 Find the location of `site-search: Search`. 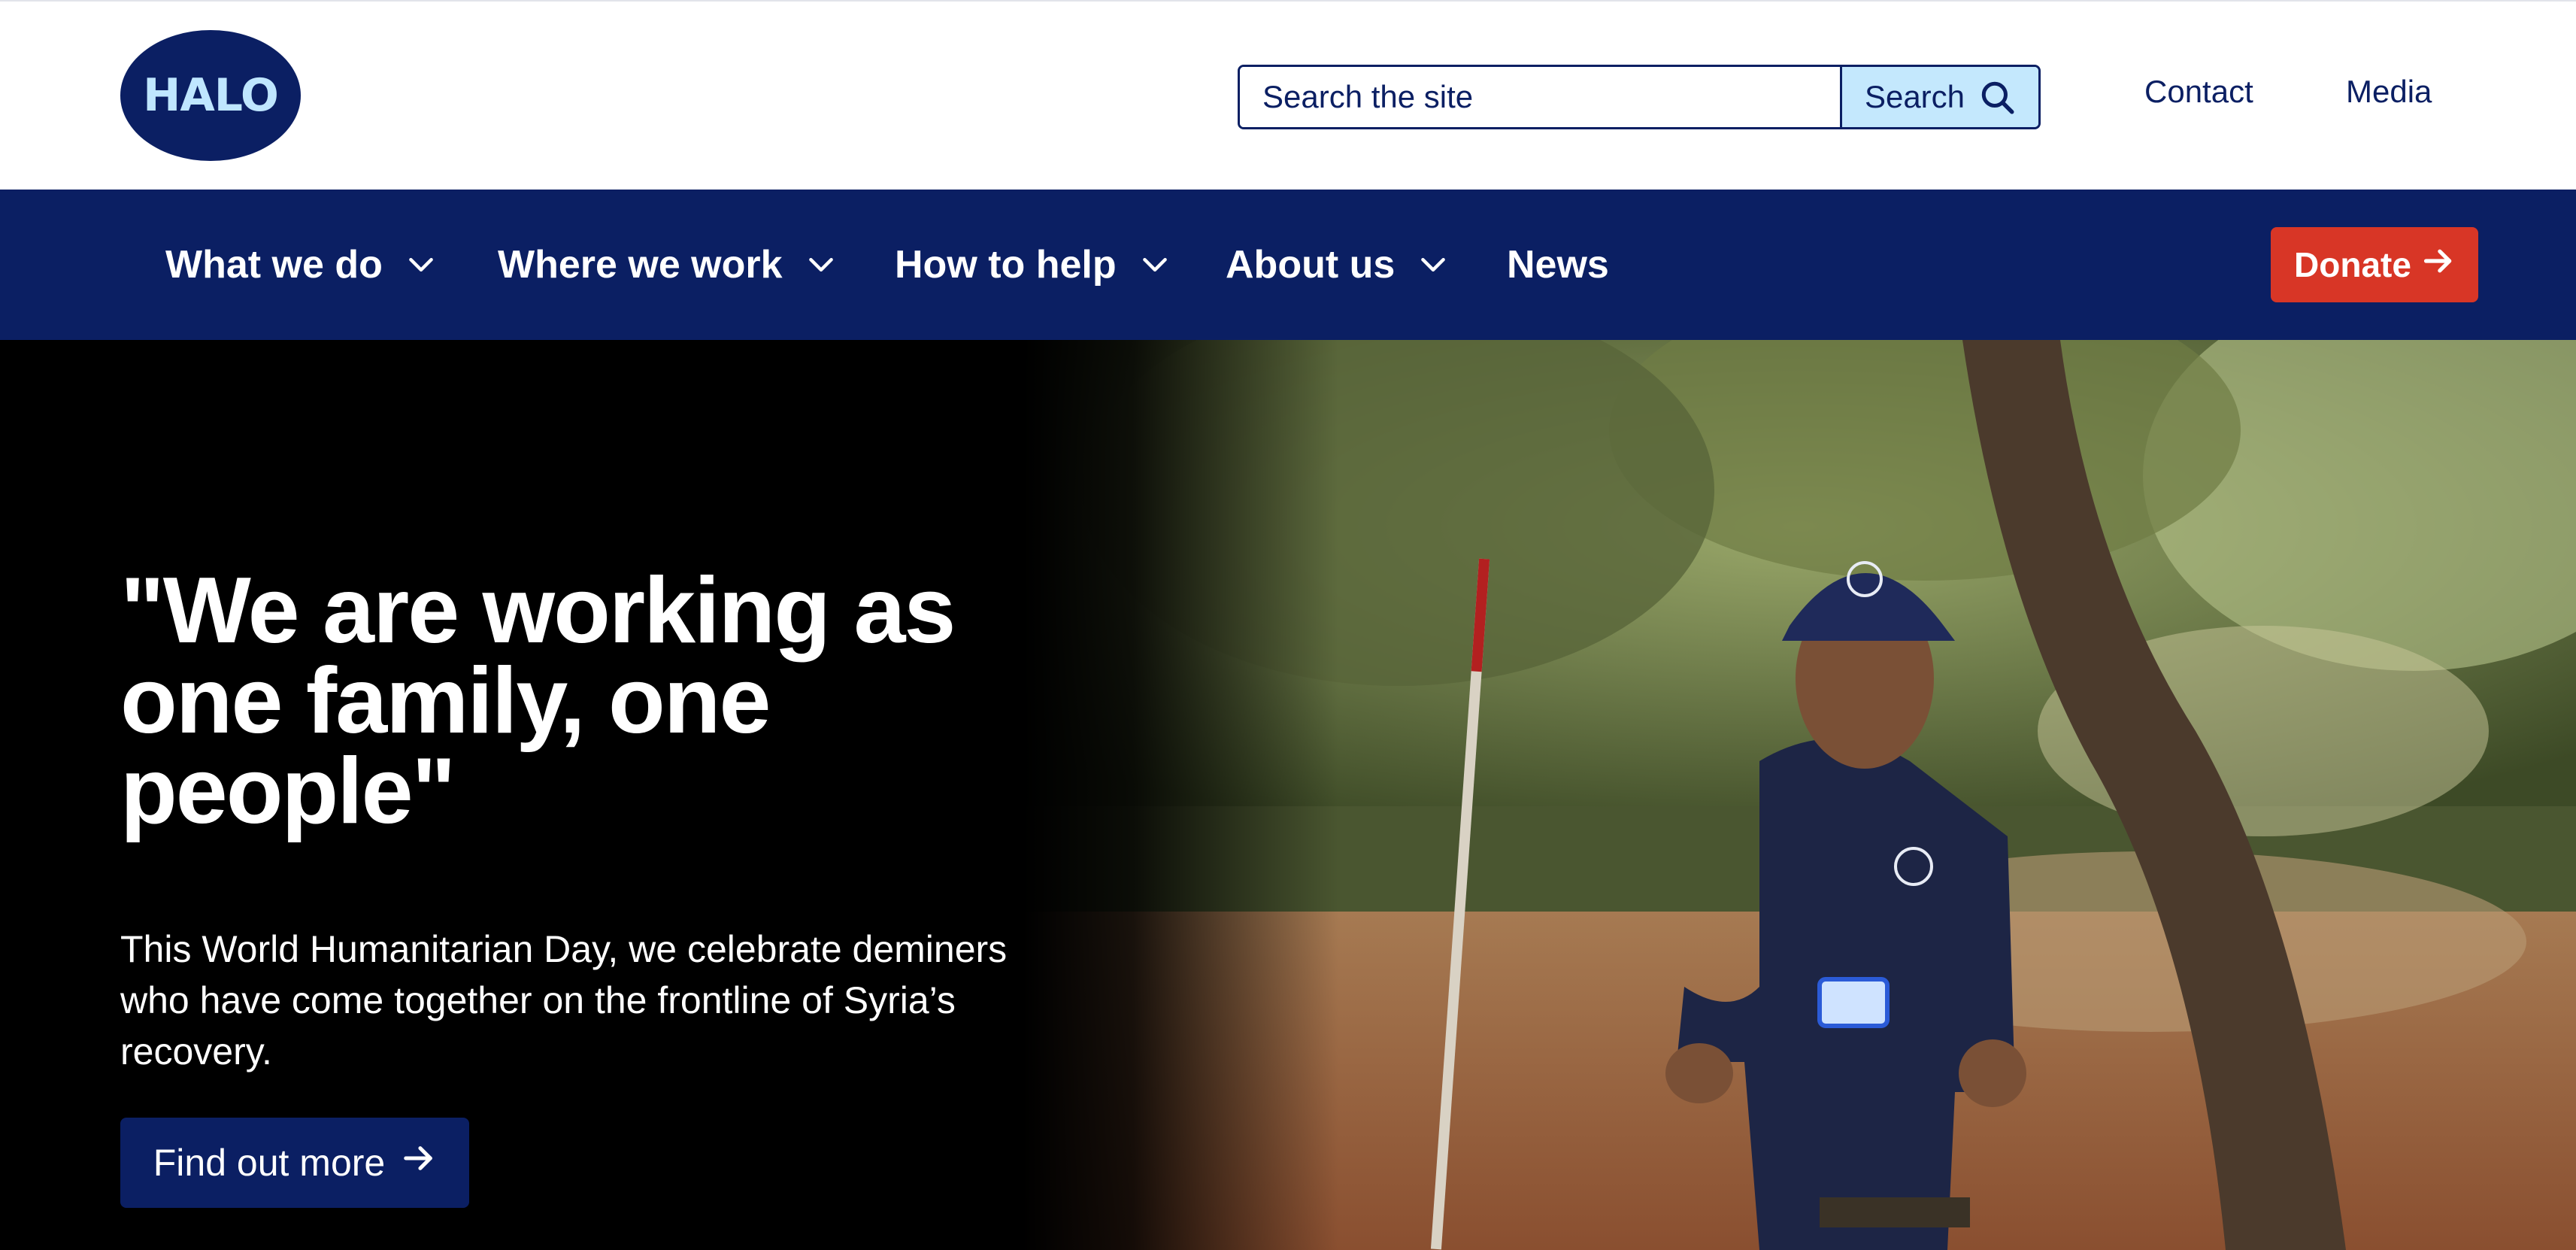

site-search: Search is located at coordinates (1639, 97).